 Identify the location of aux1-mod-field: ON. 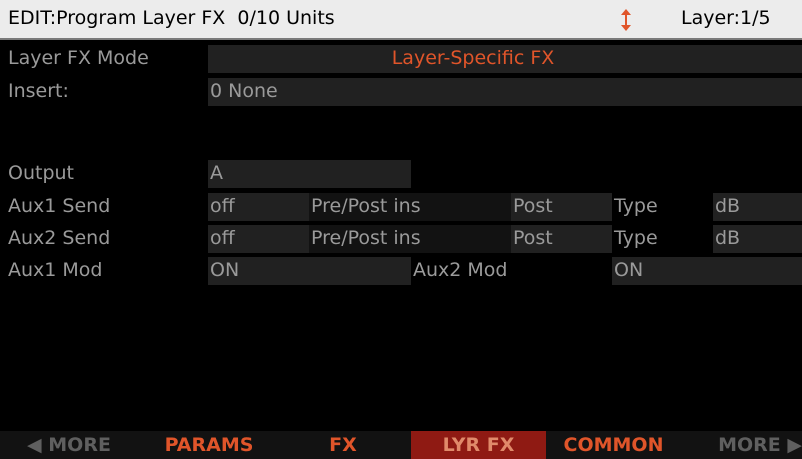
(309, 271).